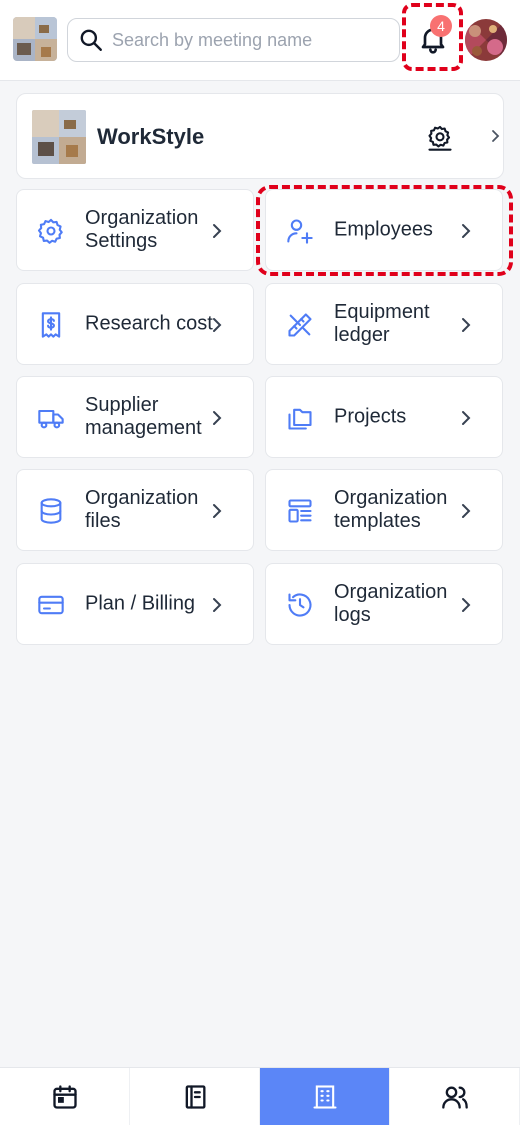 This screenshot has width=520, height=1125. I want to click on tile-research-cost: Research cost, so click(135, 324).